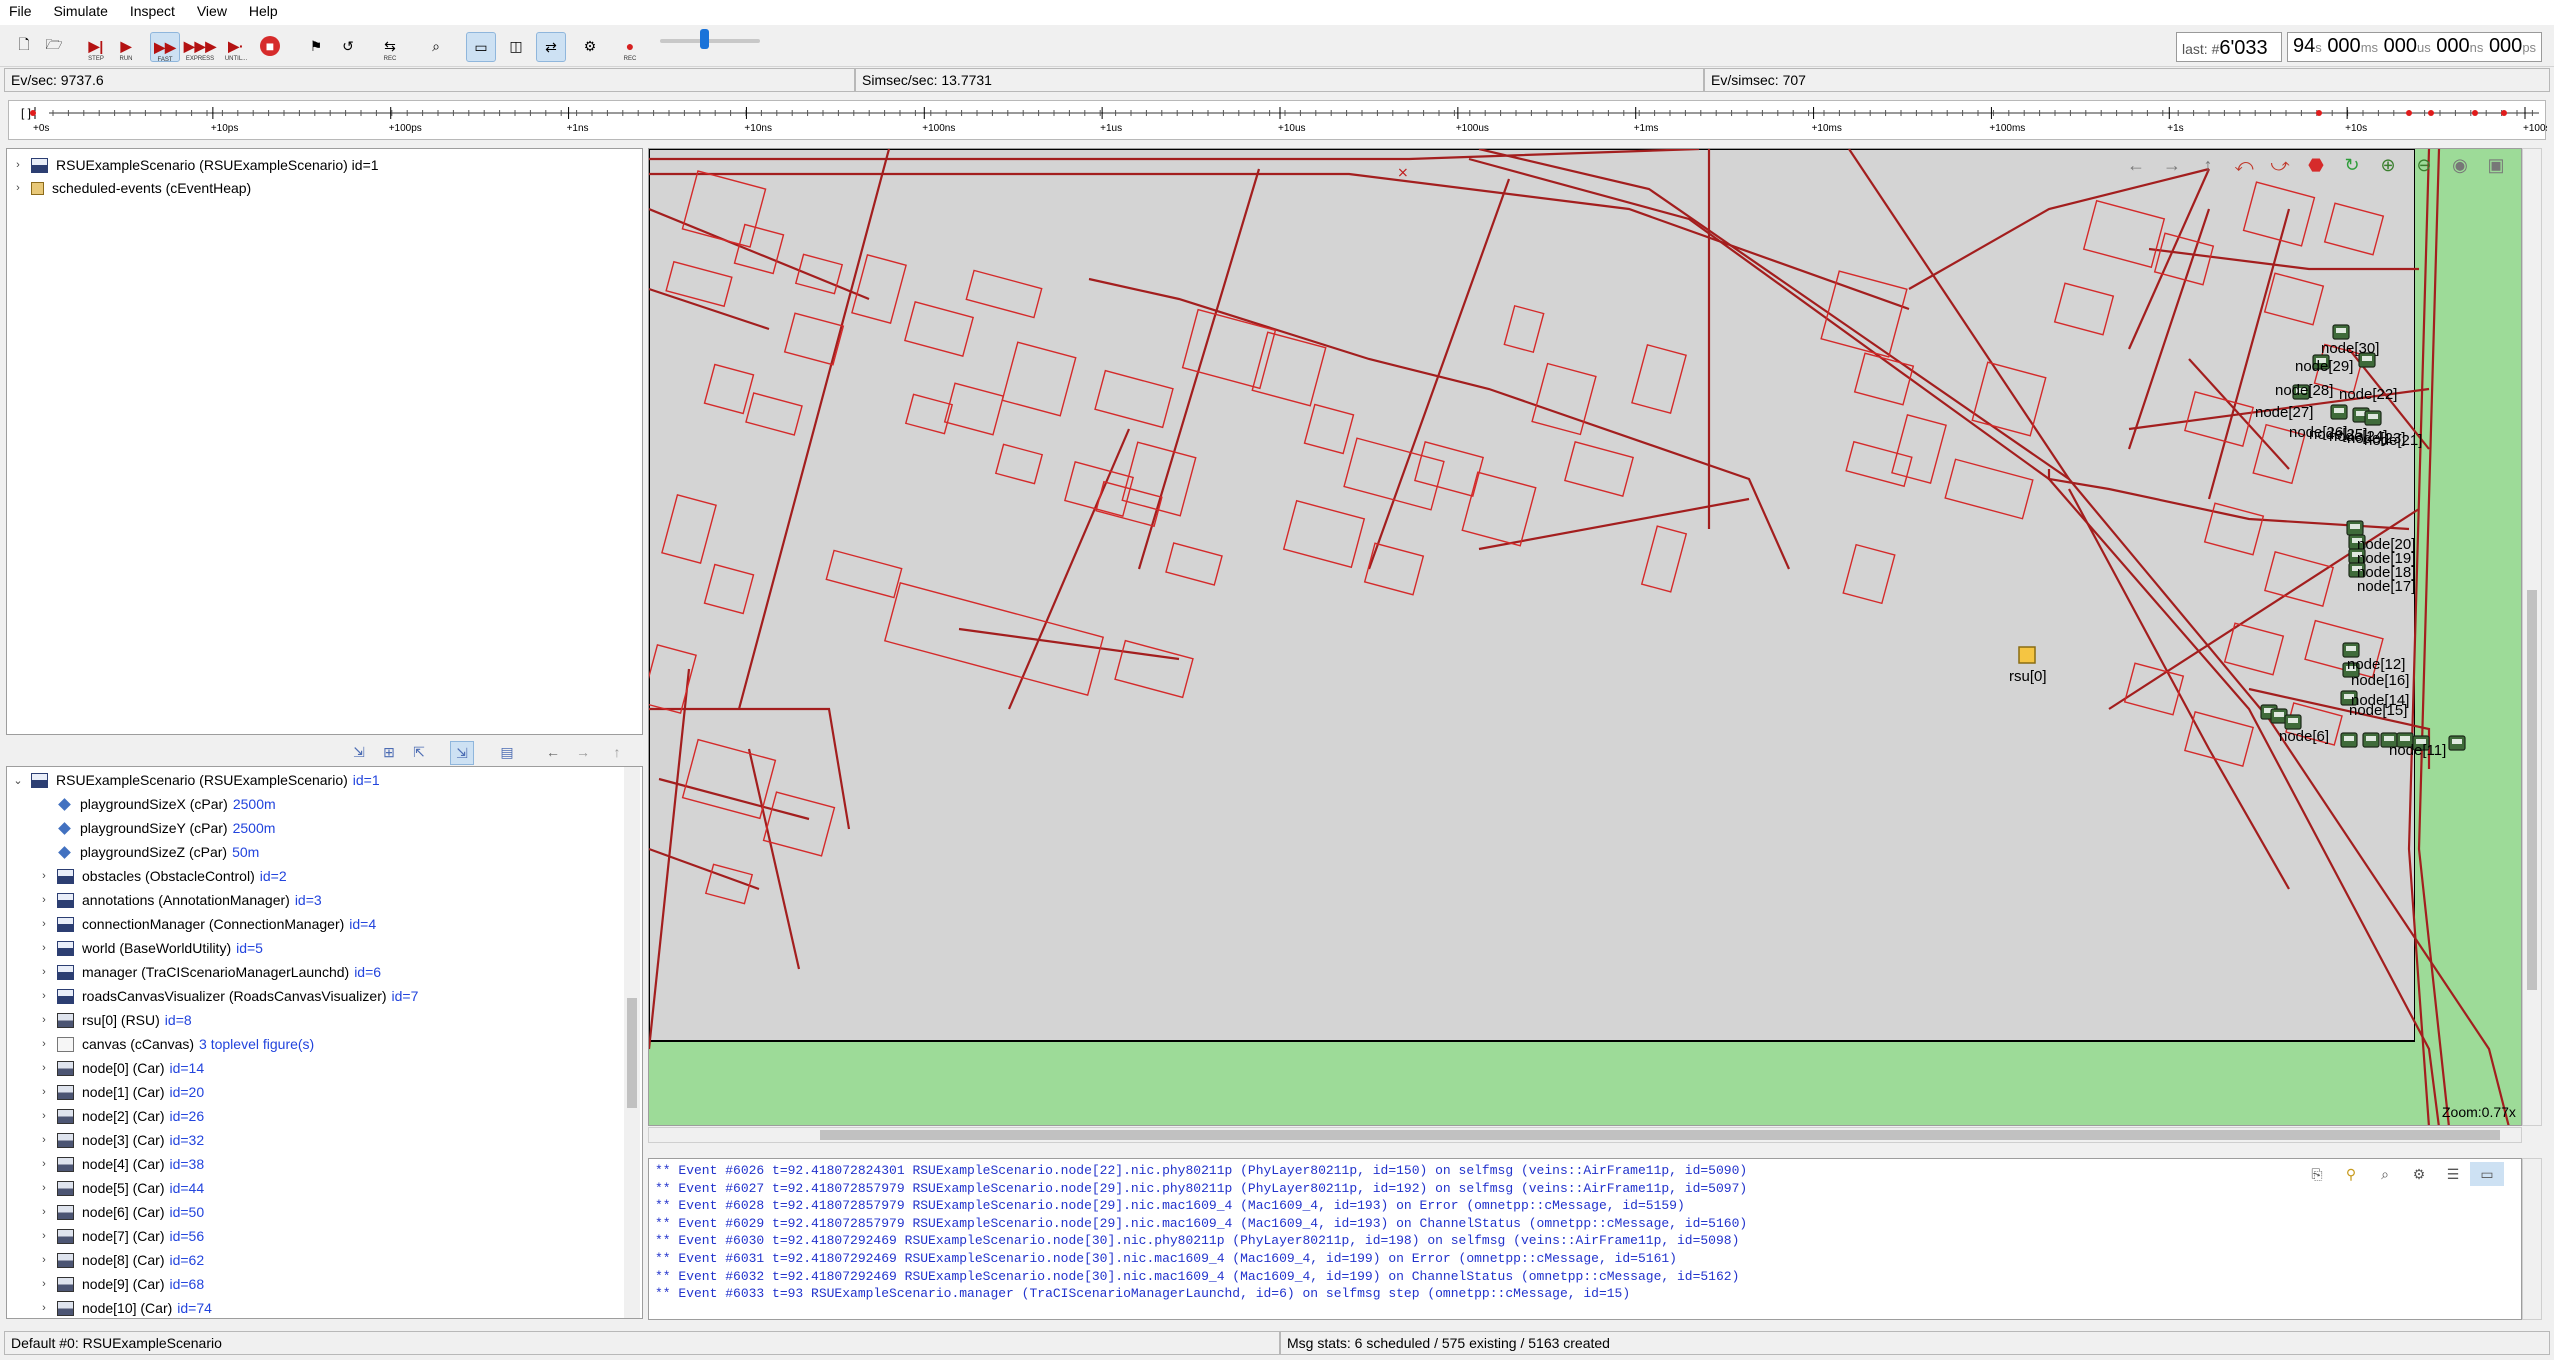 The image size is (2554, 1360). I want to click on grouped-mode-icon: ⇱, so click(419, 752).